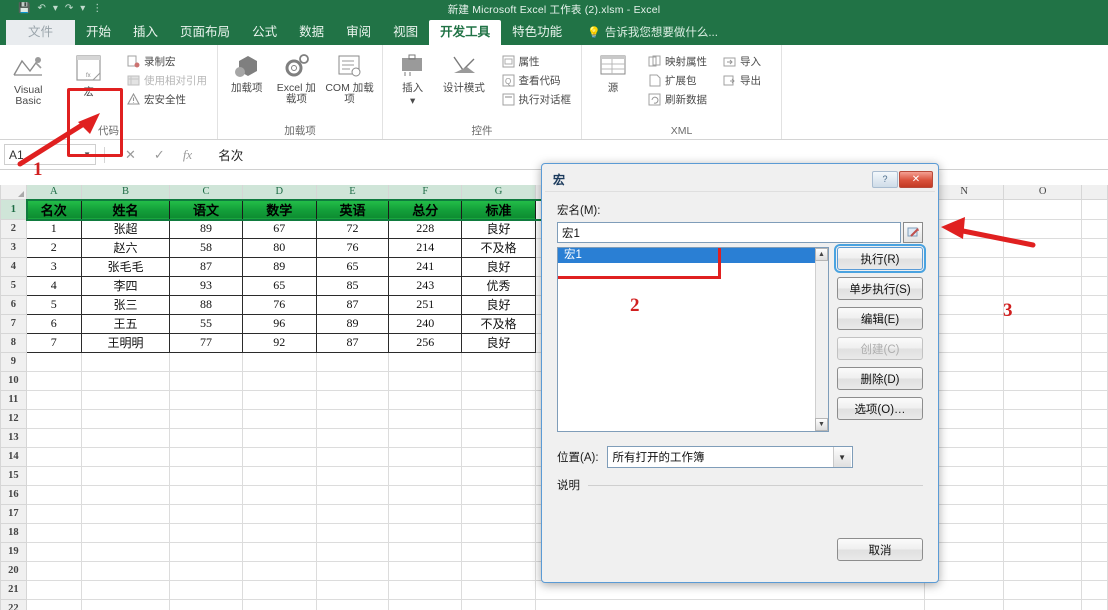 The image size is (1108, 610). I want to click on cell-p3, so click(1094, 247).